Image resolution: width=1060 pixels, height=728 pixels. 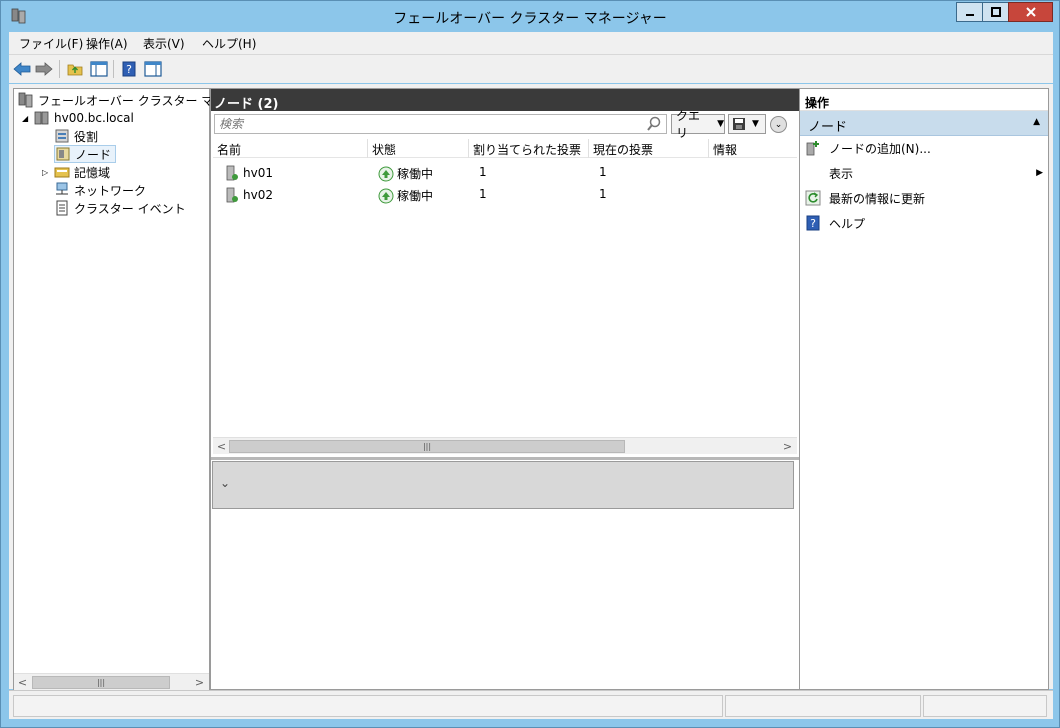 I want to click on action-label: 最新の情報に更新, so click(x=877, y=198).